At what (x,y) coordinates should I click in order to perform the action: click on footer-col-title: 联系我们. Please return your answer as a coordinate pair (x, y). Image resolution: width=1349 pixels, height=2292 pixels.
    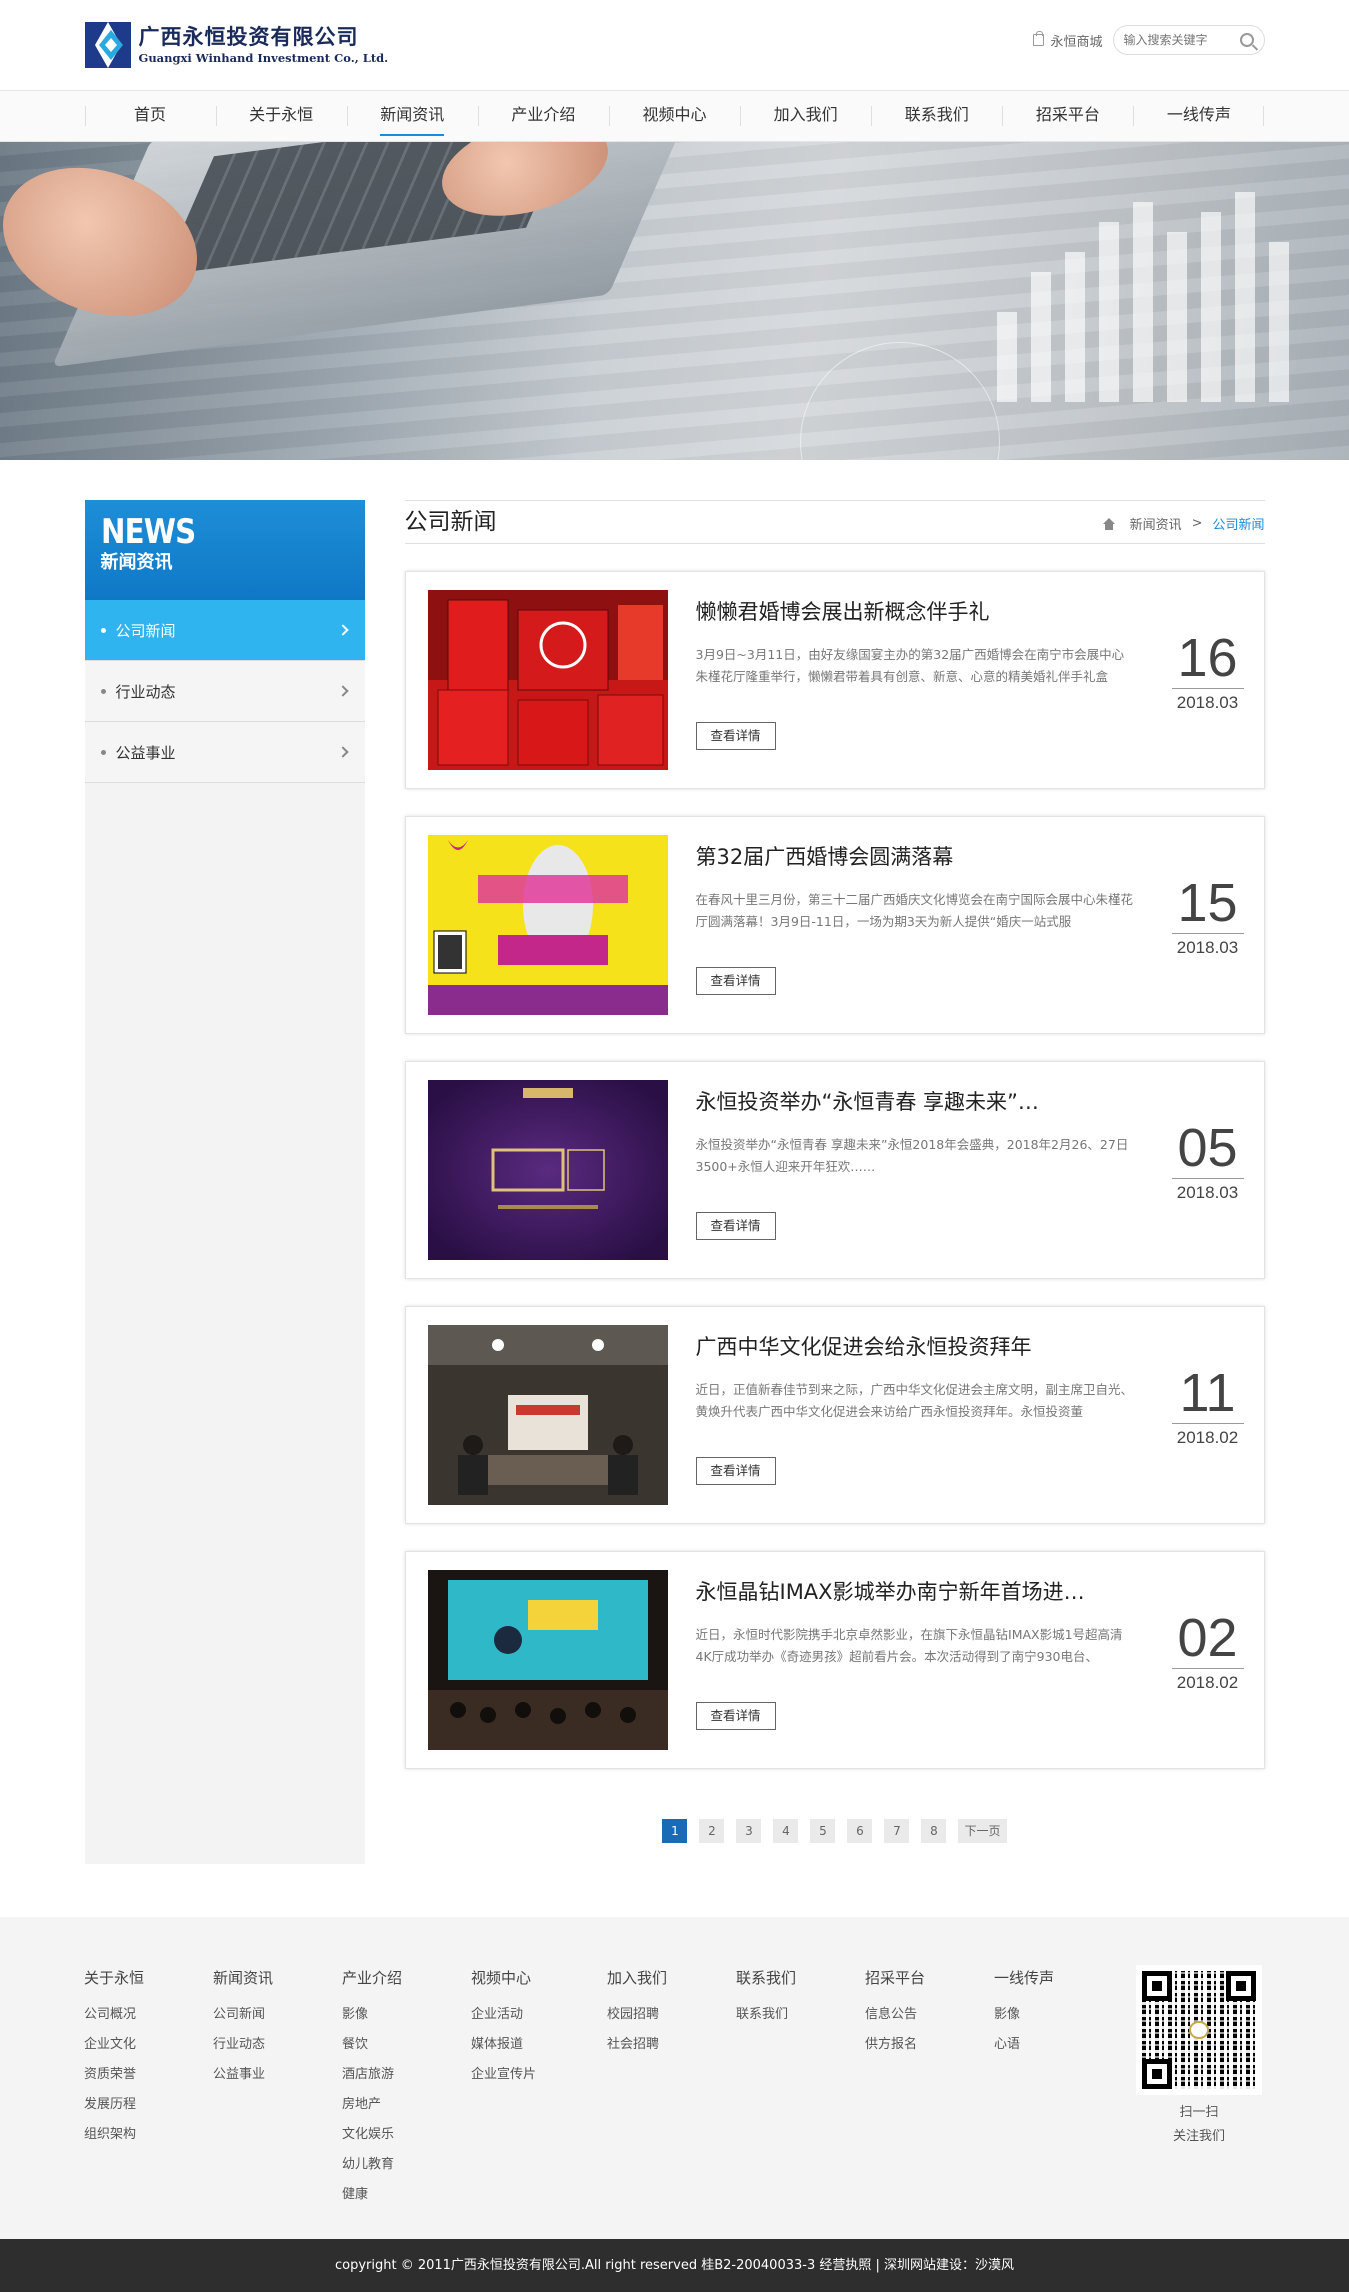
    Looking at the image, I should click on (800, 1977).